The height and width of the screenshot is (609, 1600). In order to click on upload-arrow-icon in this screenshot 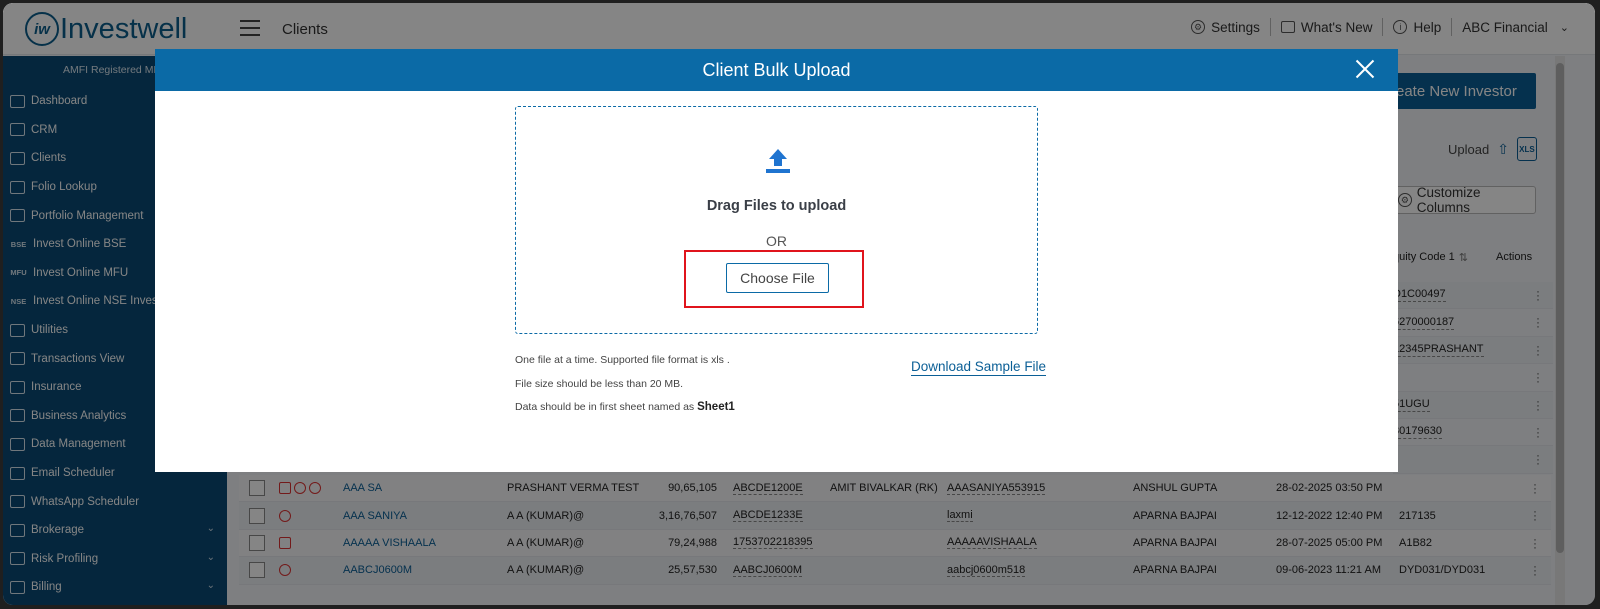, I will do `click(778, 161)`.